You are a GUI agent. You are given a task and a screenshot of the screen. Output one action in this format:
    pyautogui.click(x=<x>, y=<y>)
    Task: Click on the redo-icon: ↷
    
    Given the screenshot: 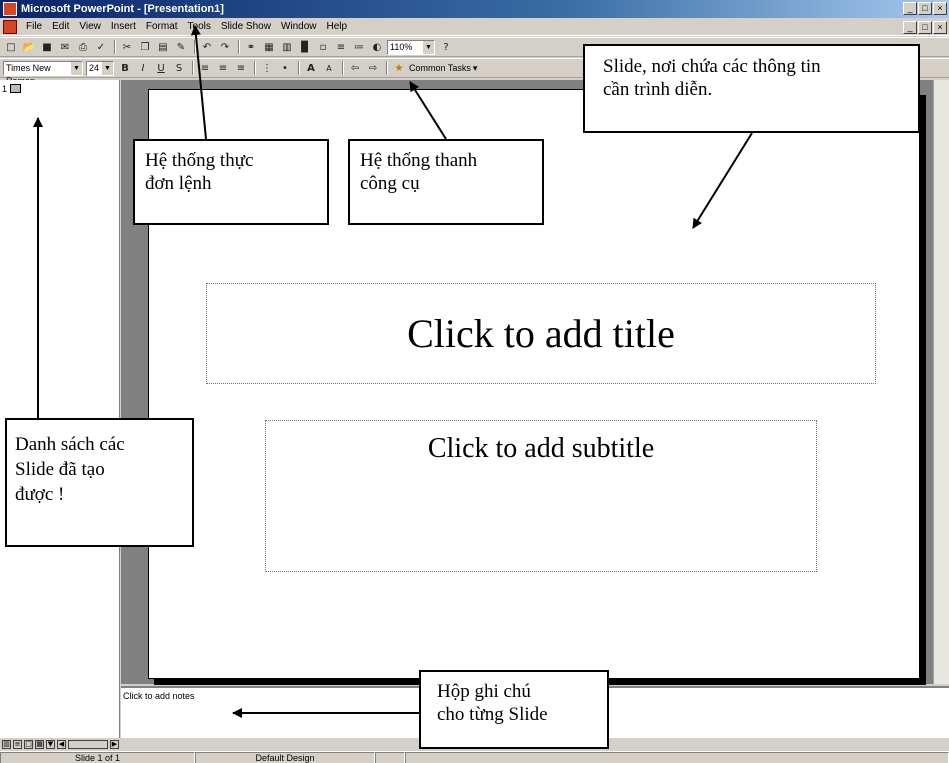 What is the action you would take?
    pyautogui.click(x=225, y=47)
    